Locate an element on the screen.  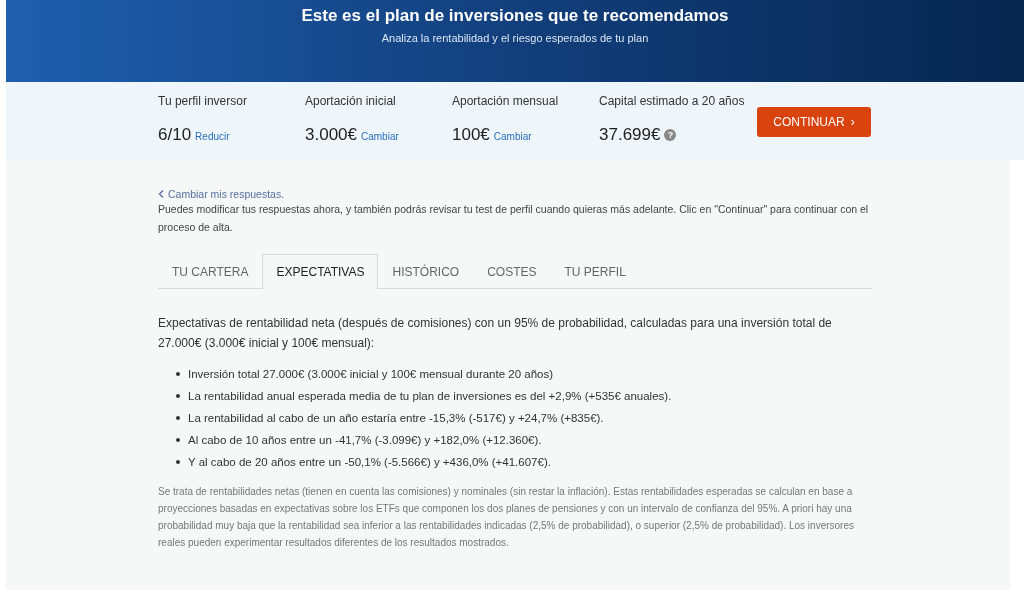
summary-value: 3.000€ is located at coordinates (331, 135).